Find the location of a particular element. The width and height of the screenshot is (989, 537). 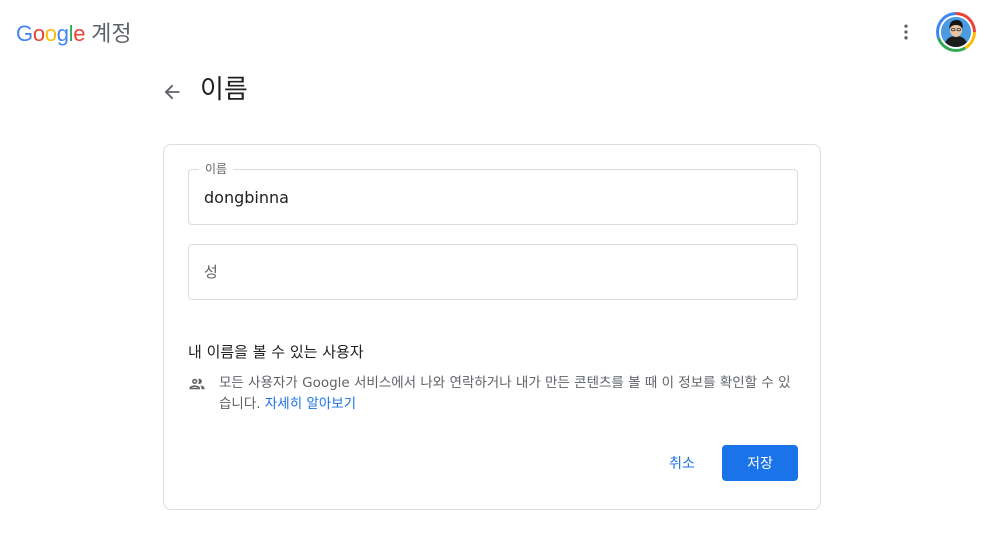

google-wordmark: Google is located at coordinates (50, 34).